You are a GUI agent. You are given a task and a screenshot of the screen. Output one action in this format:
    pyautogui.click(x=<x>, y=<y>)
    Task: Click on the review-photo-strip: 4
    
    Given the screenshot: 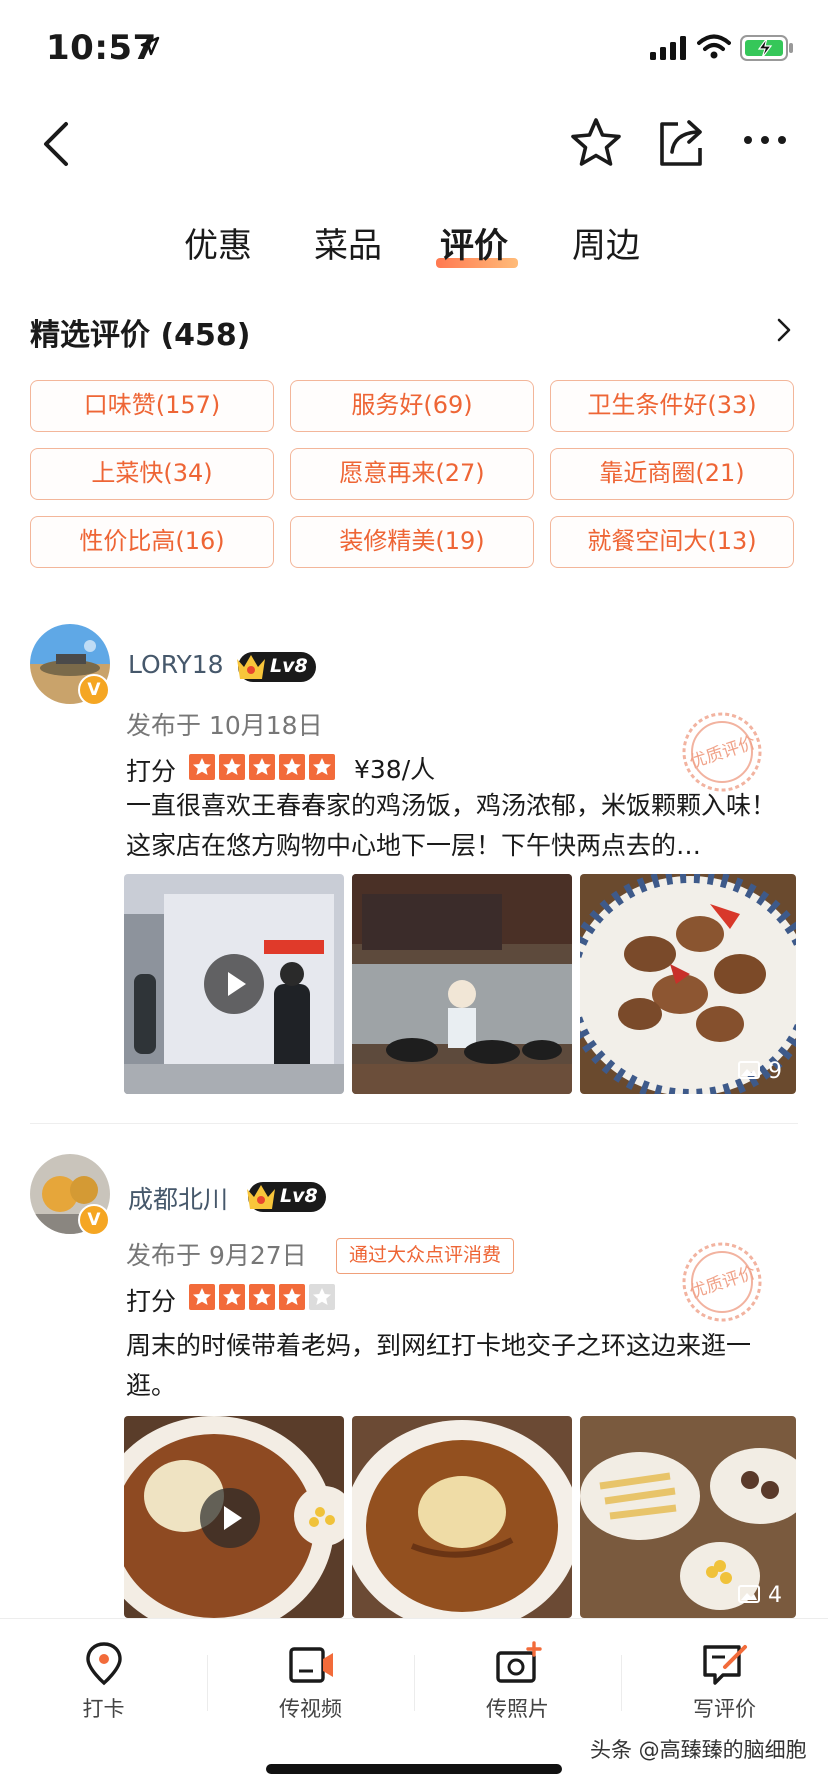 What is the action you would take?
    pyautogui.click(x=460, y=1517)
    